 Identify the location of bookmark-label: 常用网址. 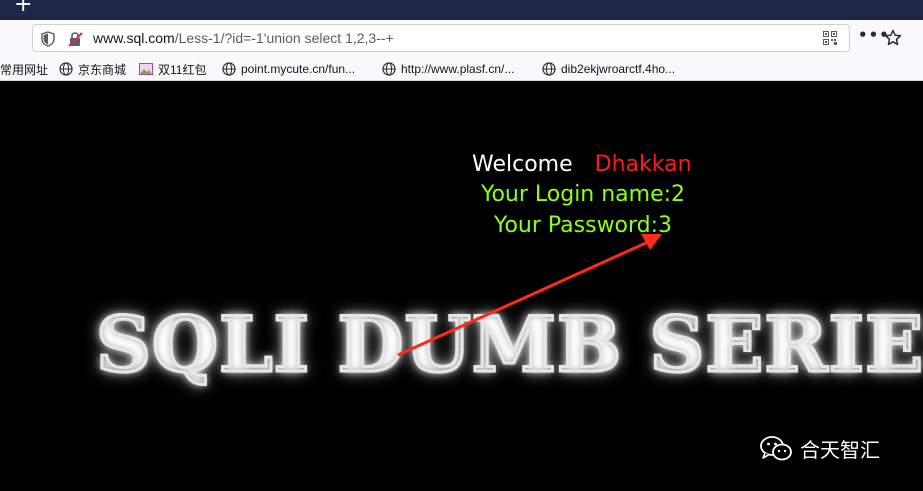
(24, 69).